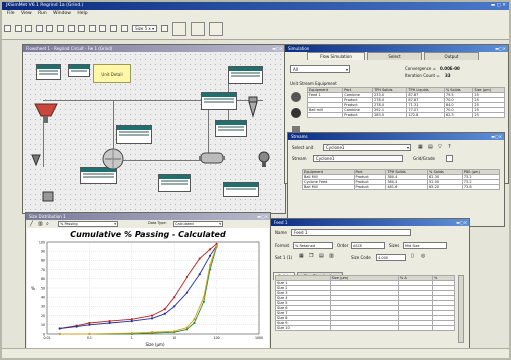  What do you see at coordinates (313, 245) in the screenshot?
I see `format-select: % Retained` at bounding box center [313, 245].